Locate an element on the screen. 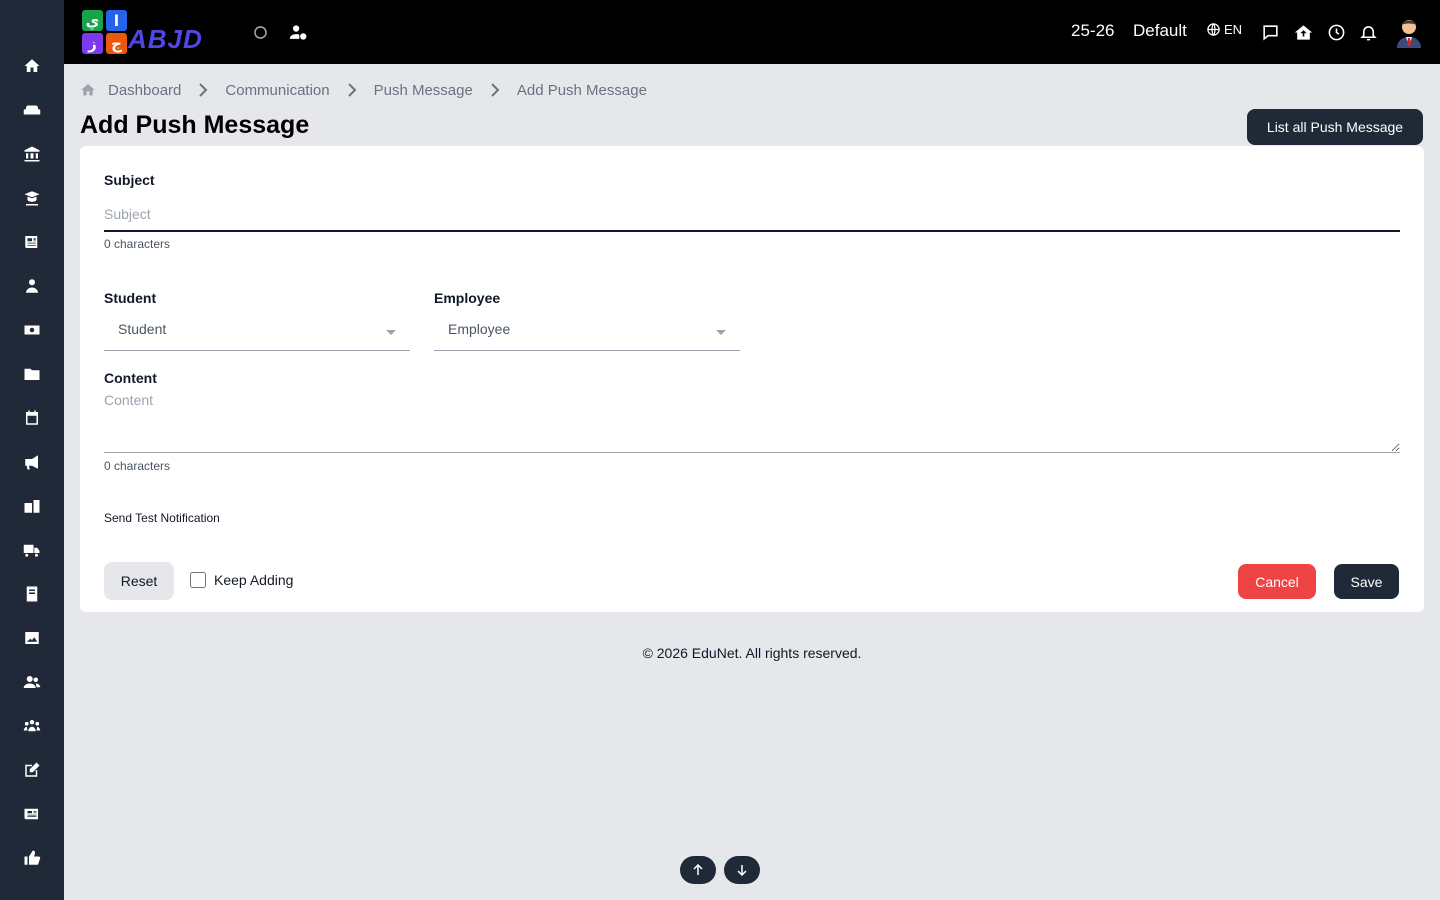 The height and width of the screenshot is (900, 1440). list-push-messages-button: List all Push Message is located at coordinates (1335, 127).